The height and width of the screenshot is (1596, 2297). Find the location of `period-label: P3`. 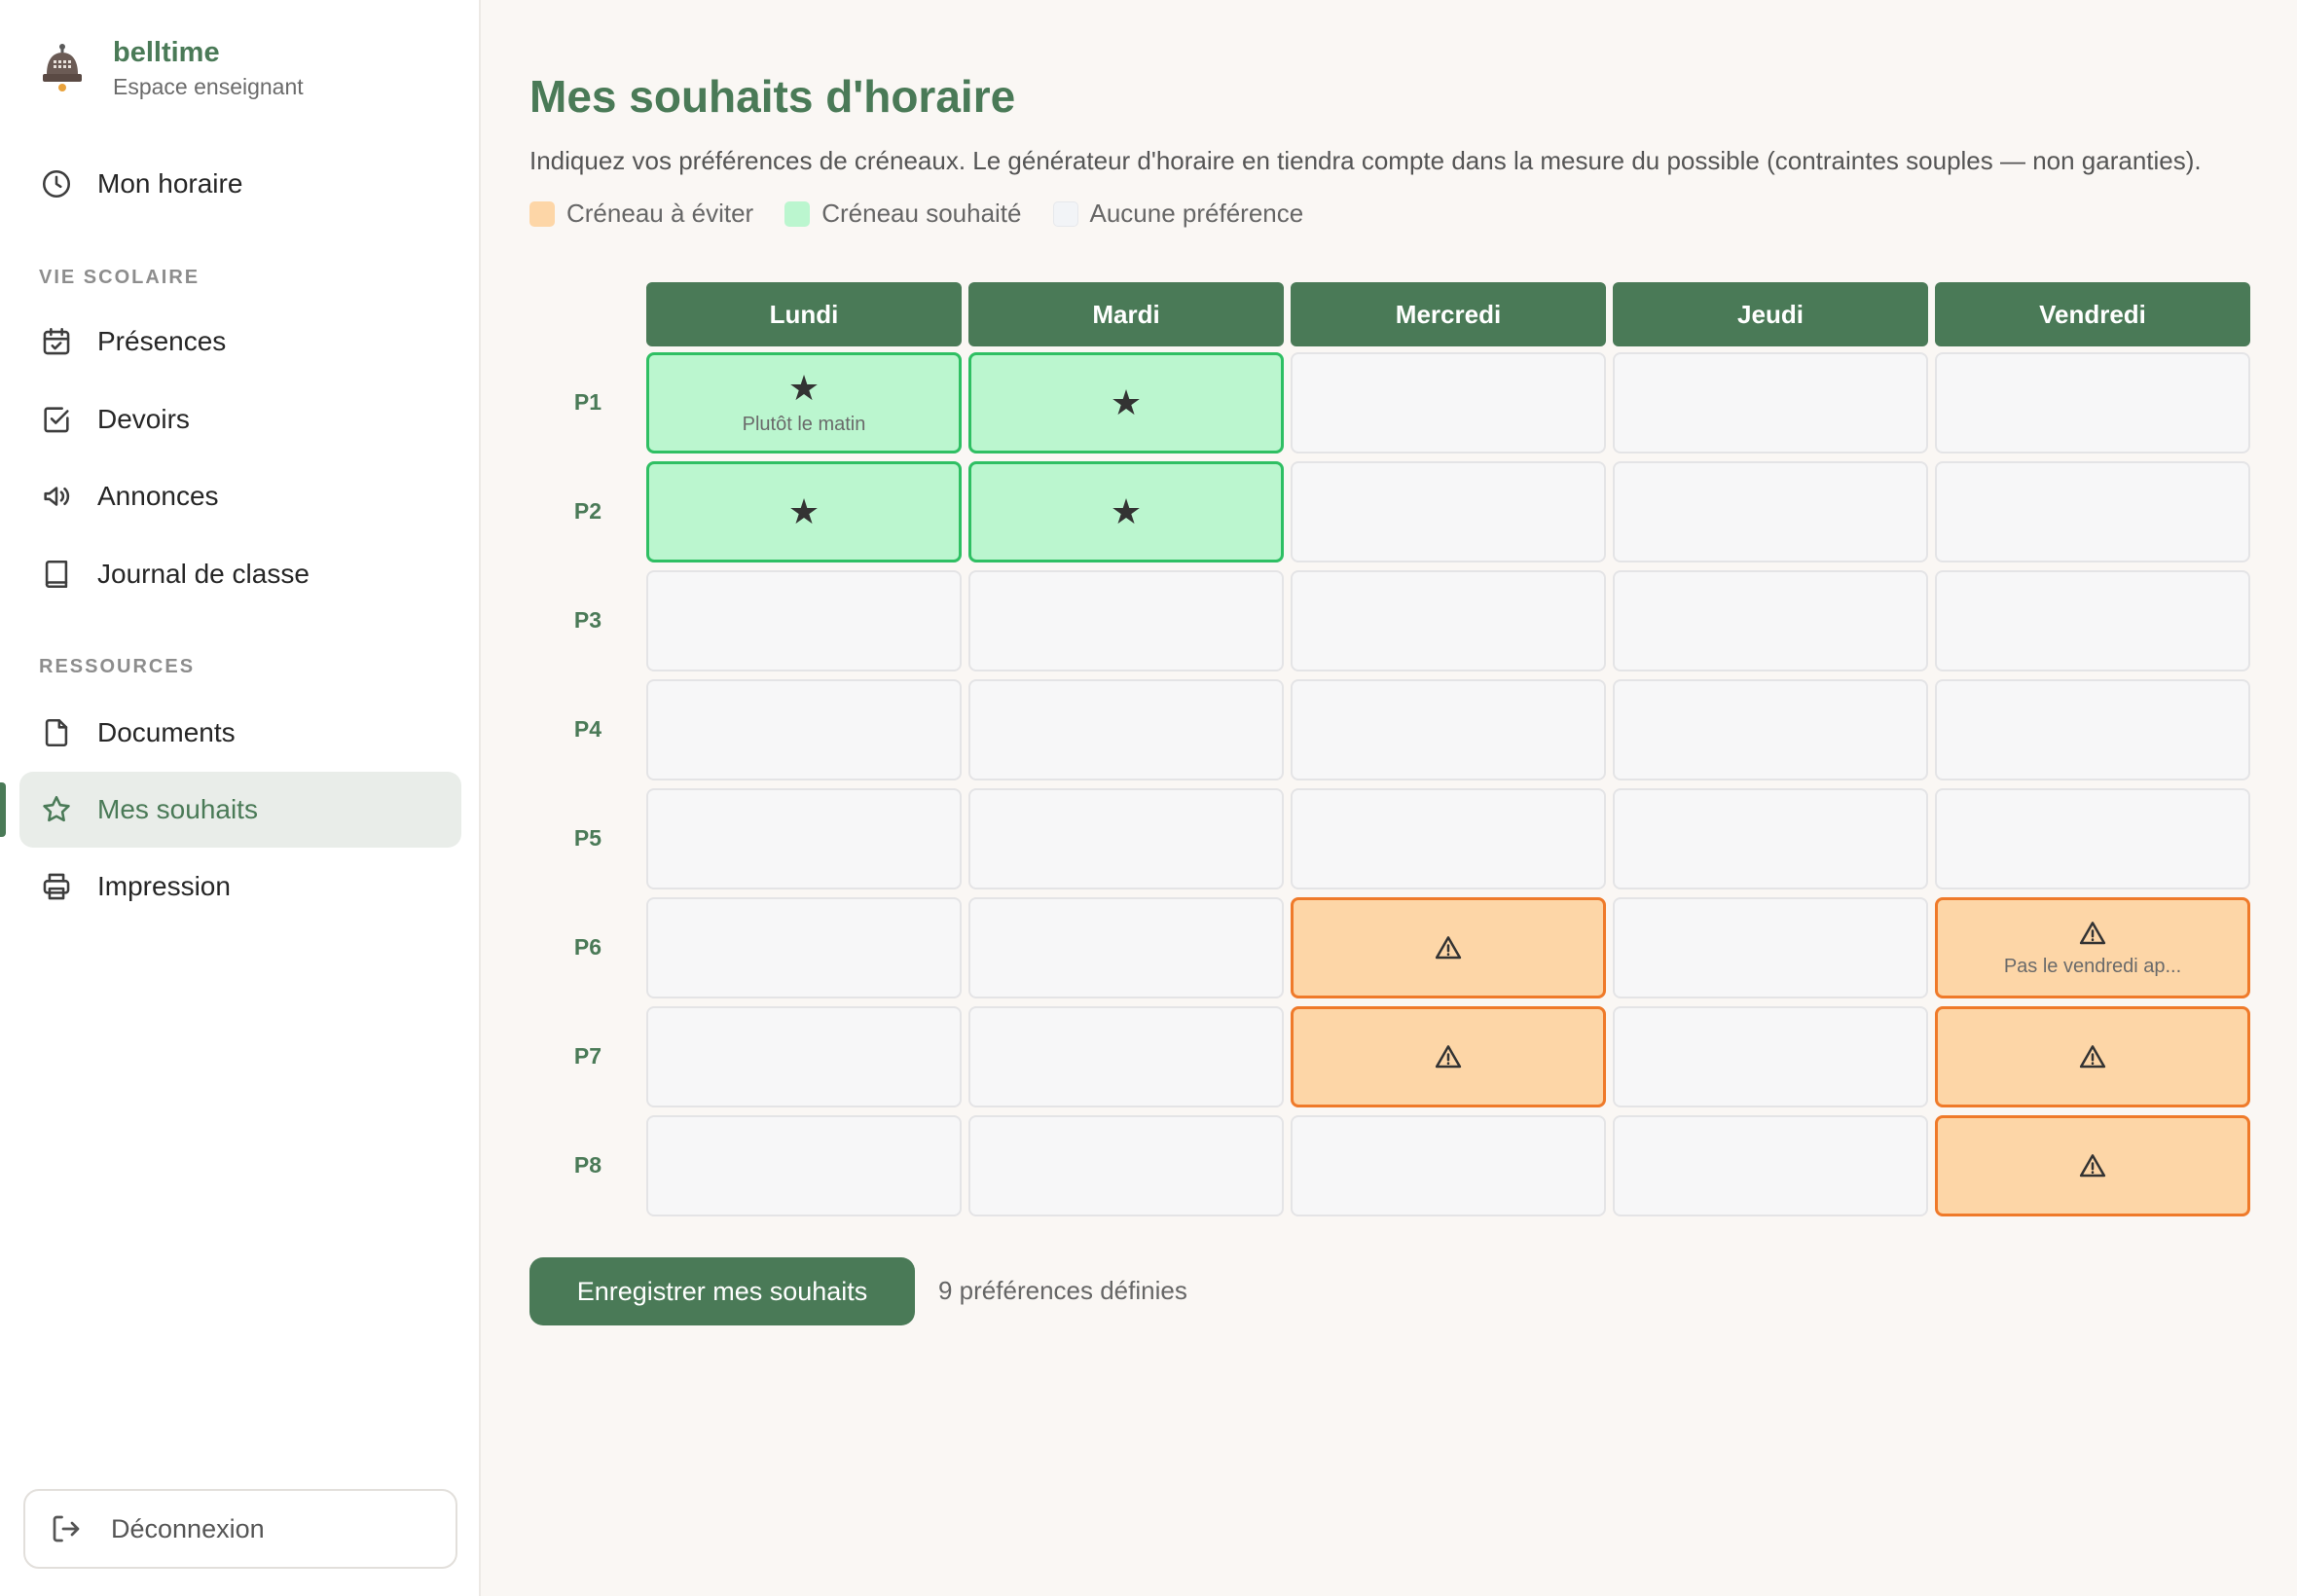

period-label: P3 is located at coordinates (587, 620).